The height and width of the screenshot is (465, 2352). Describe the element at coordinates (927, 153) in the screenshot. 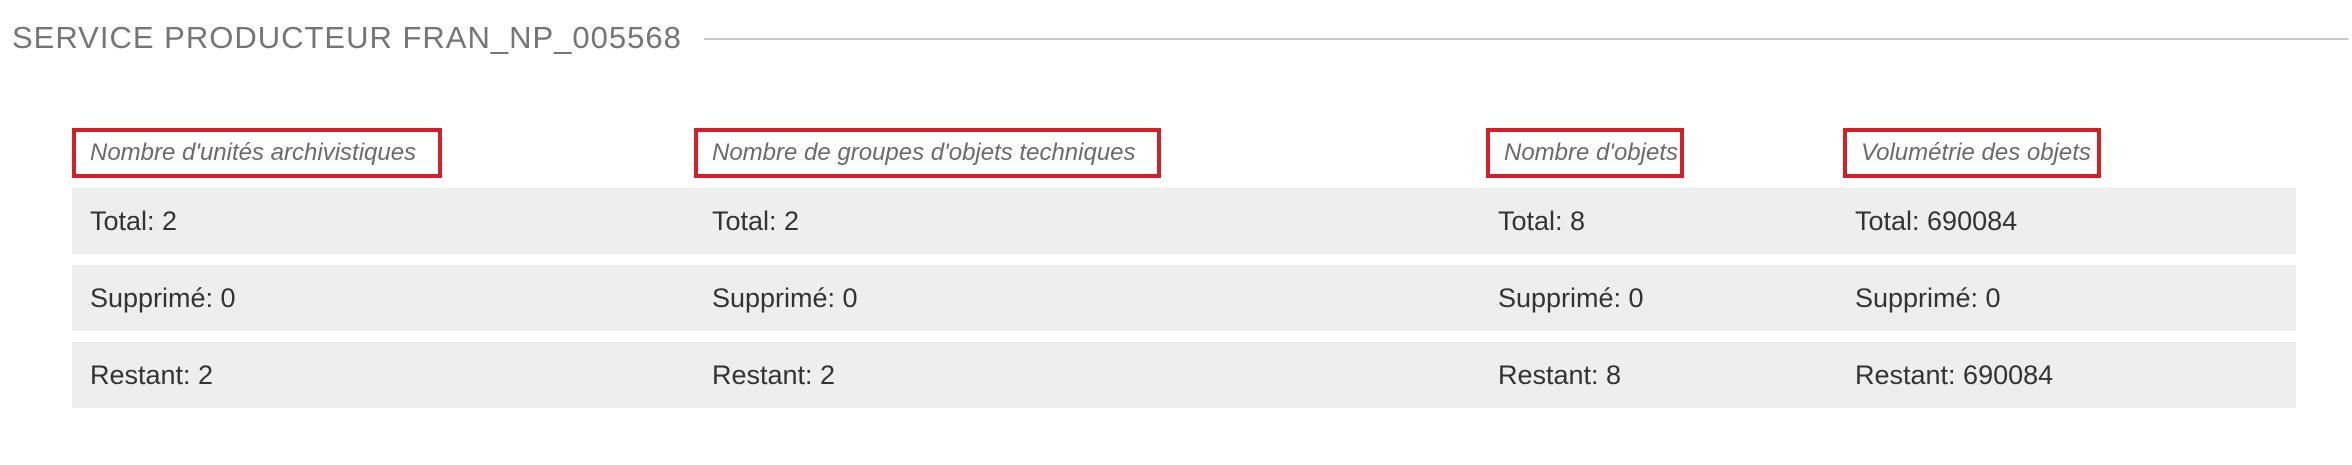

I see `column-header-technical-object-groups: Nombre de groupes d'objets techniques` at that location.